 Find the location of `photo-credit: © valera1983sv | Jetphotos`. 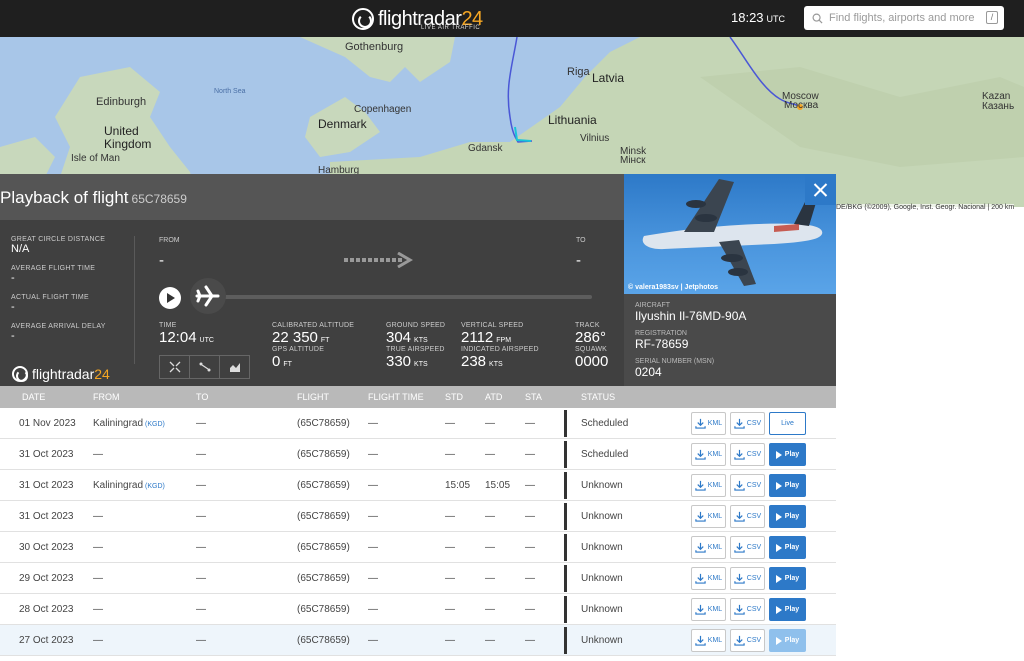

photo-credit: © valera1983sv | Jetphotos is located at coordinates (673, 287).